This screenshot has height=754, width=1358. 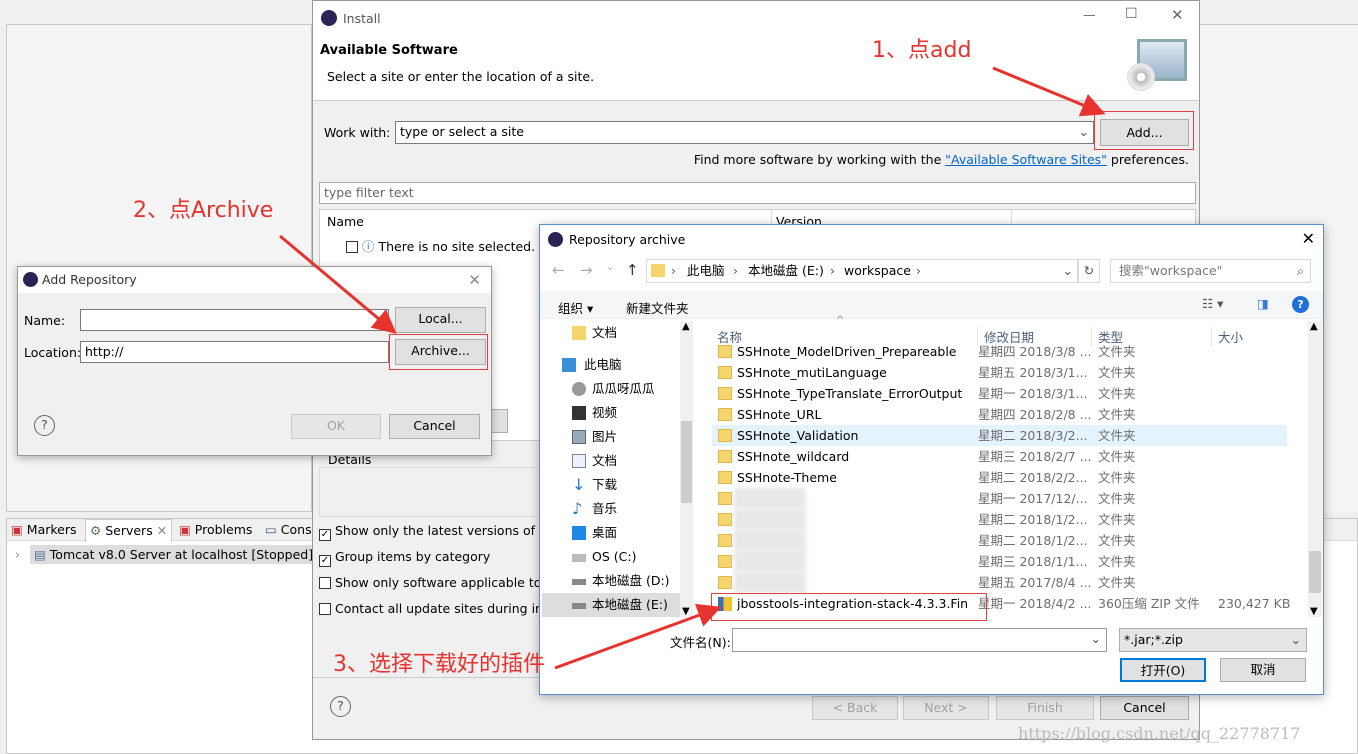 I want to click on watermark: https://blog.csdn.net/qq_22778717, so click(x=1159, y=733).